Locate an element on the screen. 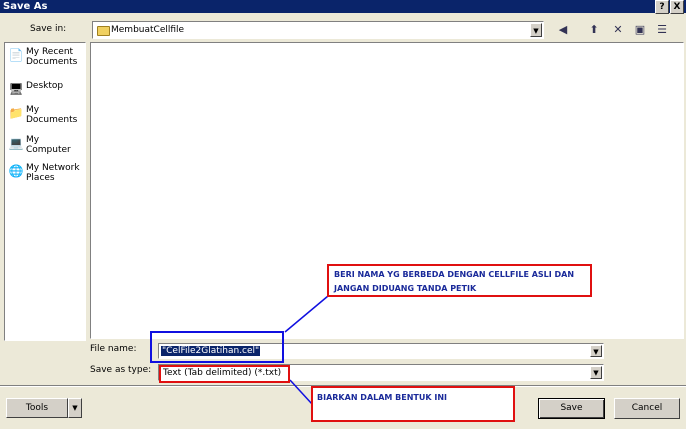 This screenshot has width=686, height=429. filename-highlight-box is located at coordinates (217, 347).